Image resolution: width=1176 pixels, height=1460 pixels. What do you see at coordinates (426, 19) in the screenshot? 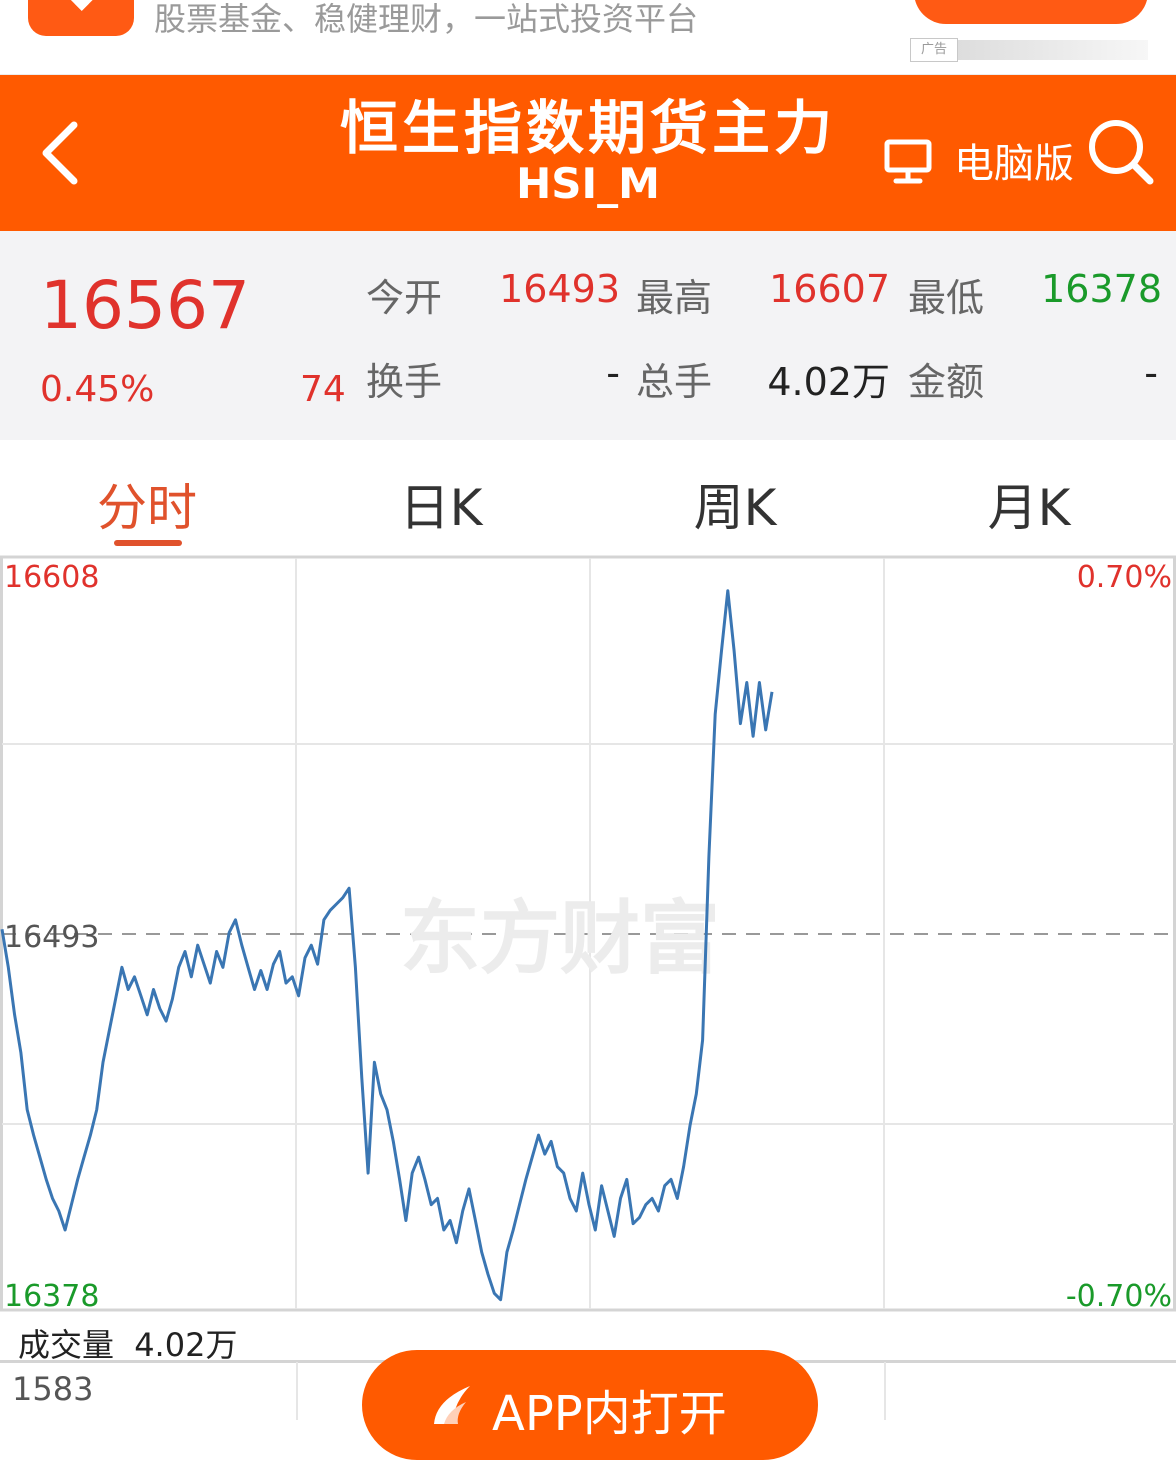
I see `ad-tagline: 股票基金、稳健理财，一站式投资平台` at bounding box center [426, 19].